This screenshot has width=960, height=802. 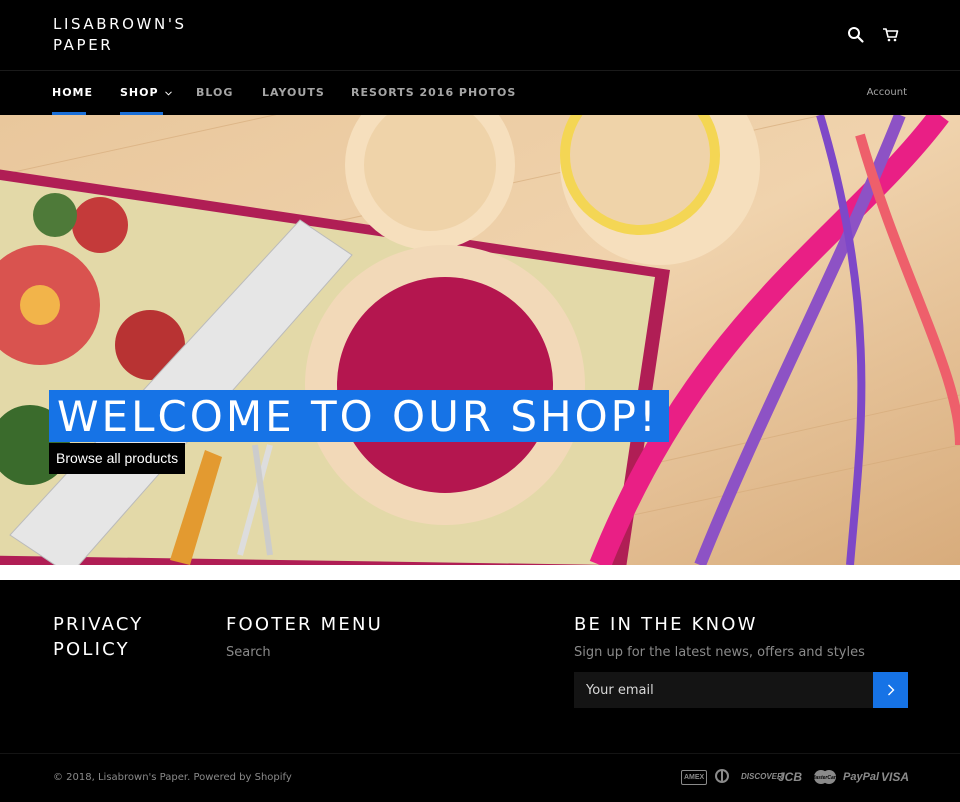 I want to click on chevron-right-icon, so click(x=890, y=690).